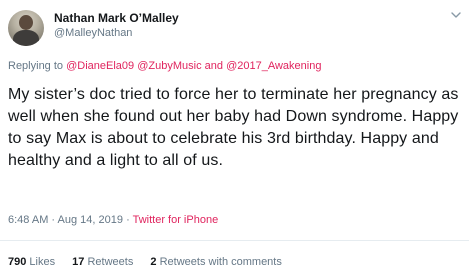  I want to click on author-handle: @MalleyNathan, so click(116, 33).